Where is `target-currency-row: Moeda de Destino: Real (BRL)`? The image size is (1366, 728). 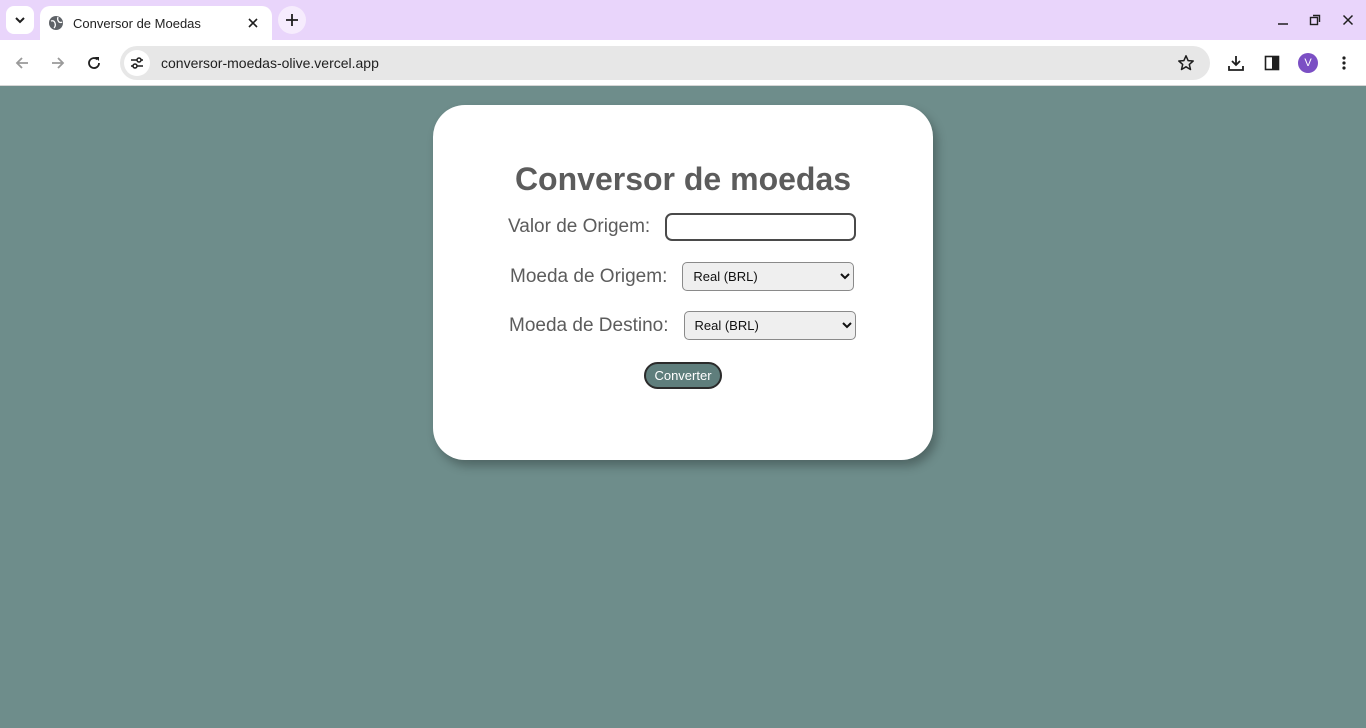 target-currency-row: Moeda de Destino: Real (BRL) is located at coordinates (682, 325).